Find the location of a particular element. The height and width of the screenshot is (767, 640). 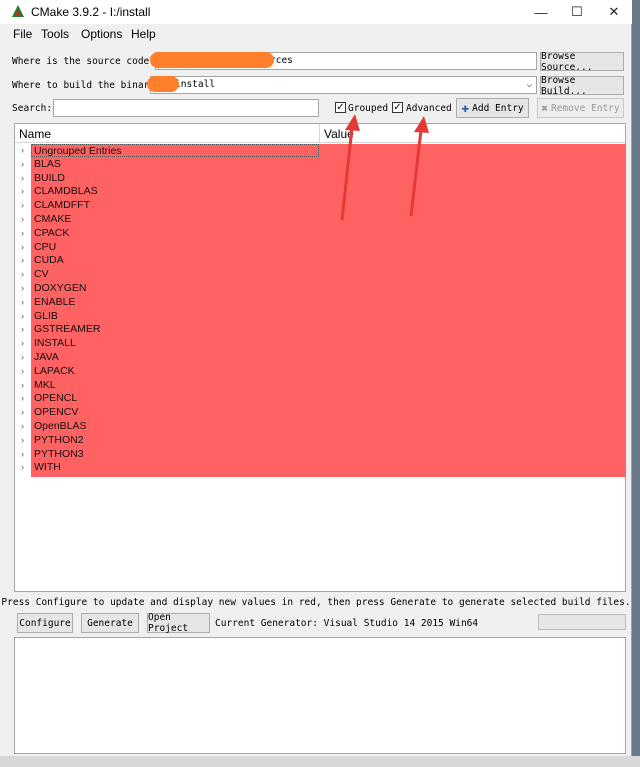

tree-row-label: OPENCV is located at coordinates (56, 412).